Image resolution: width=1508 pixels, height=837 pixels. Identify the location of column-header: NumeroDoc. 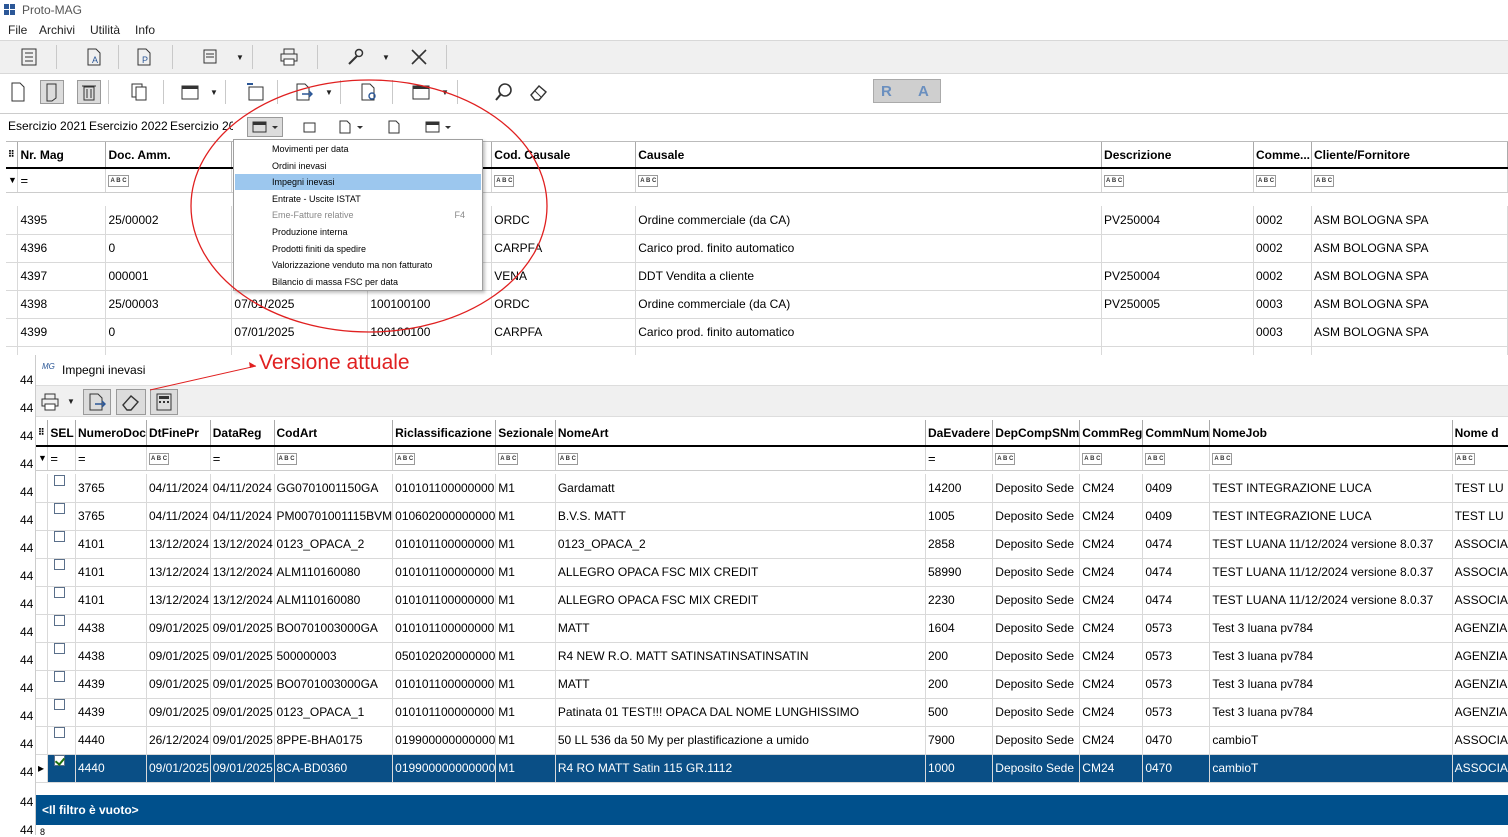
(111, 433).